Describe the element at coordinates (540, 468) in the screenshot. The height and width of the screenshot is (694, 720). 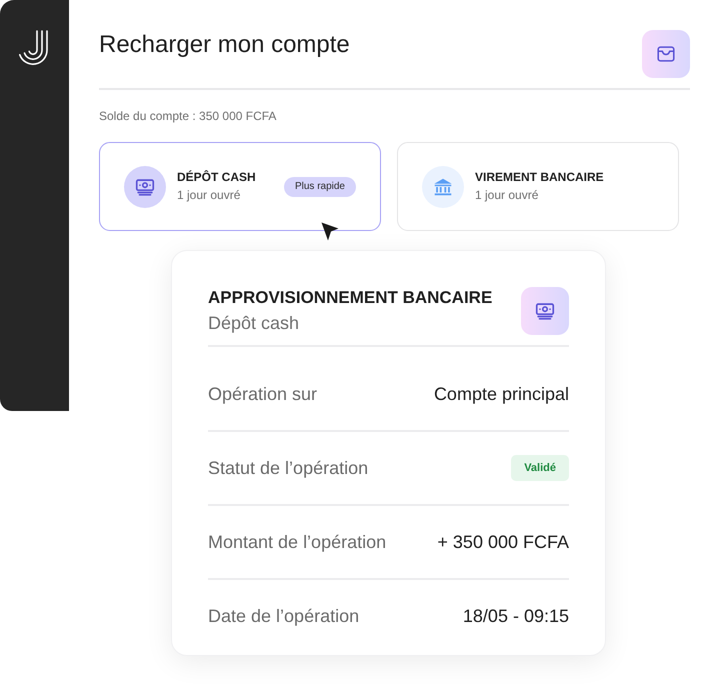
I see `status-tag: Validé` at that location.